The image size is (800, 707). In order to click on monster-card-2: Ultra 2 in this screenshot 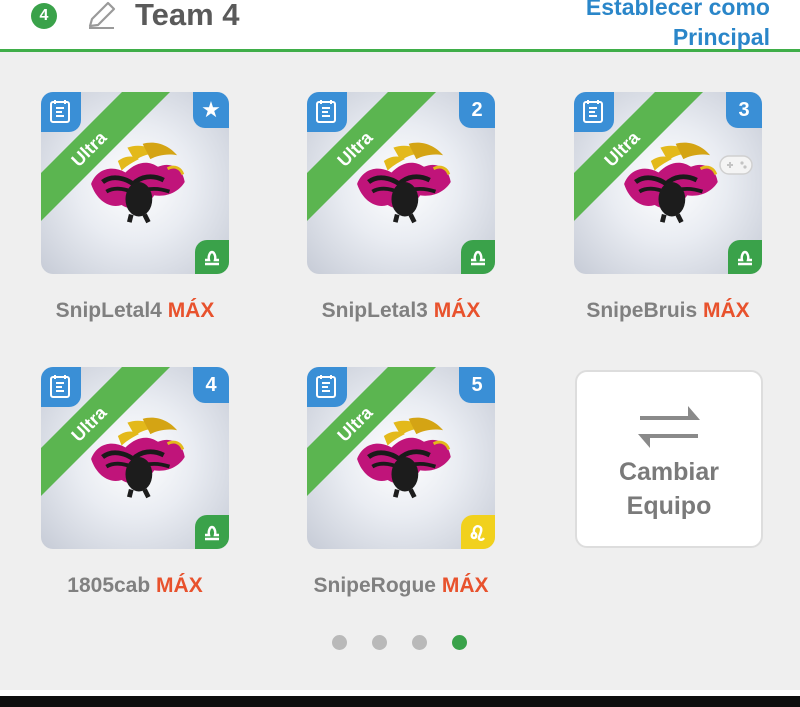, I will do `click(401, 183)`.